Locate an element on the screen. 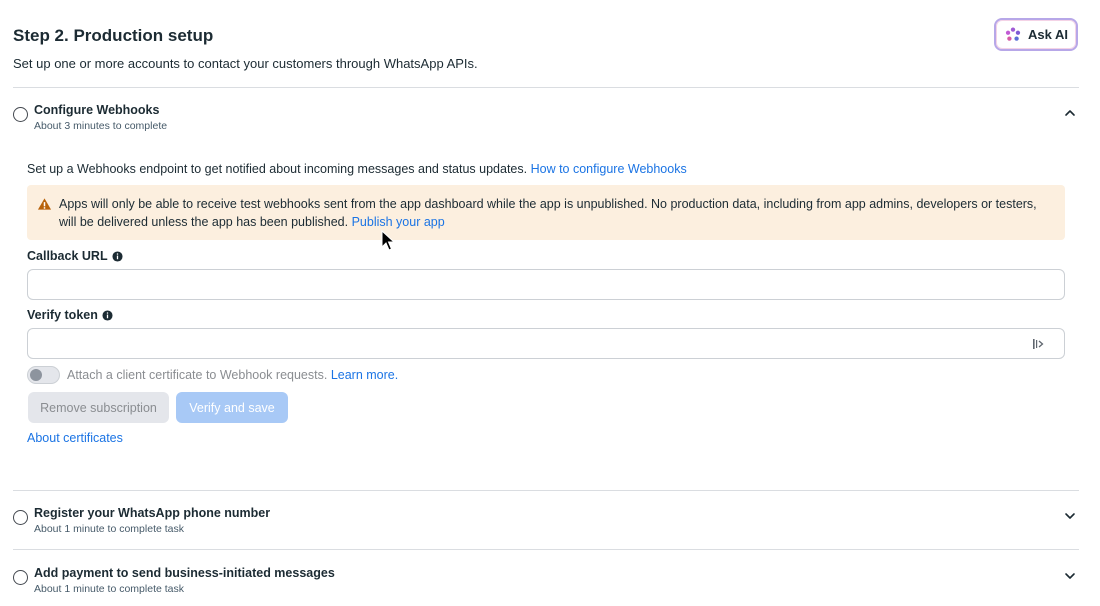  sparkle-icon is located at coordinates (1013, 33).